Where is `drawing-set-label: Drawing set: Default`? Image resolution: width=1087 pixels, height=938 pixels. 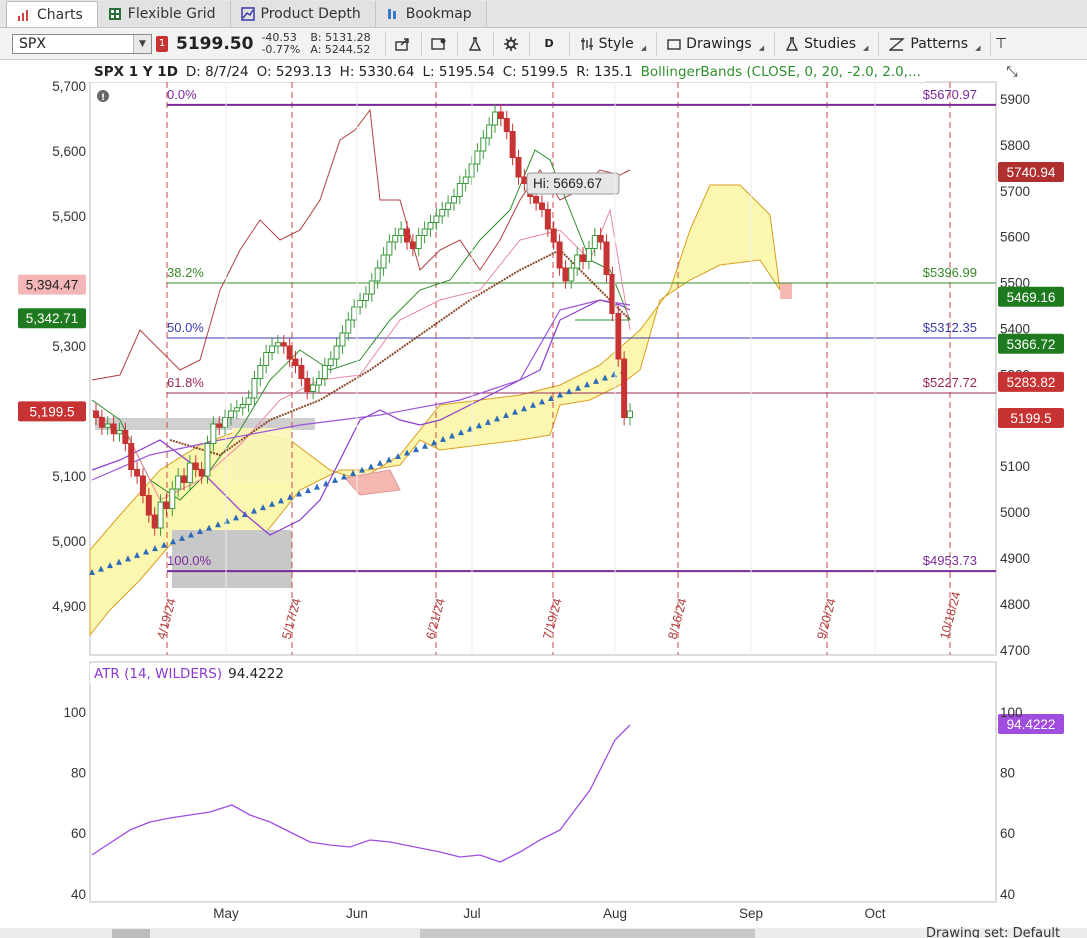
drawing-set-label: Drawing set: Default is located at coordinates (993, 932).